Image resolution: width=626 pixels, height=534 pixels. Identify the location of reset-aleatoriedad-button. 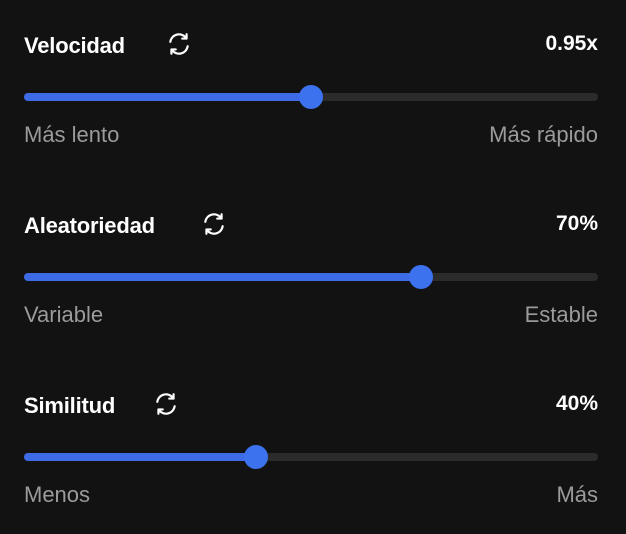
(214, 224).